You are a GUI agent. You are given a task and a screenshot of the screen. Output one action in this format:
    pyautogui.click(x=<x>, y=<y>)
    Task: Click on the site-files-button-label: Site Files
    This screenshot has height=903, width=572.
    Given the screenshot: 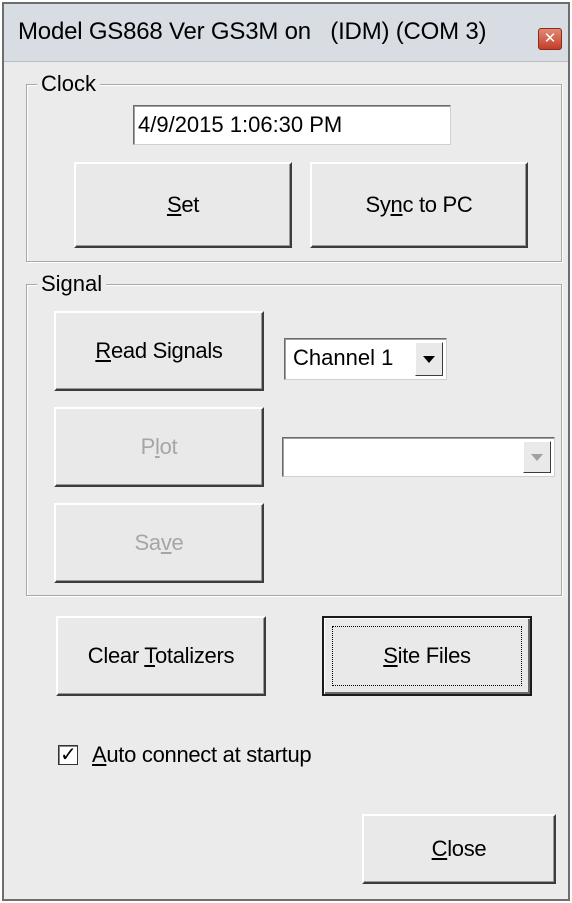 What is the action you would take?
    pyautogui.click(x=427, y=655)
    